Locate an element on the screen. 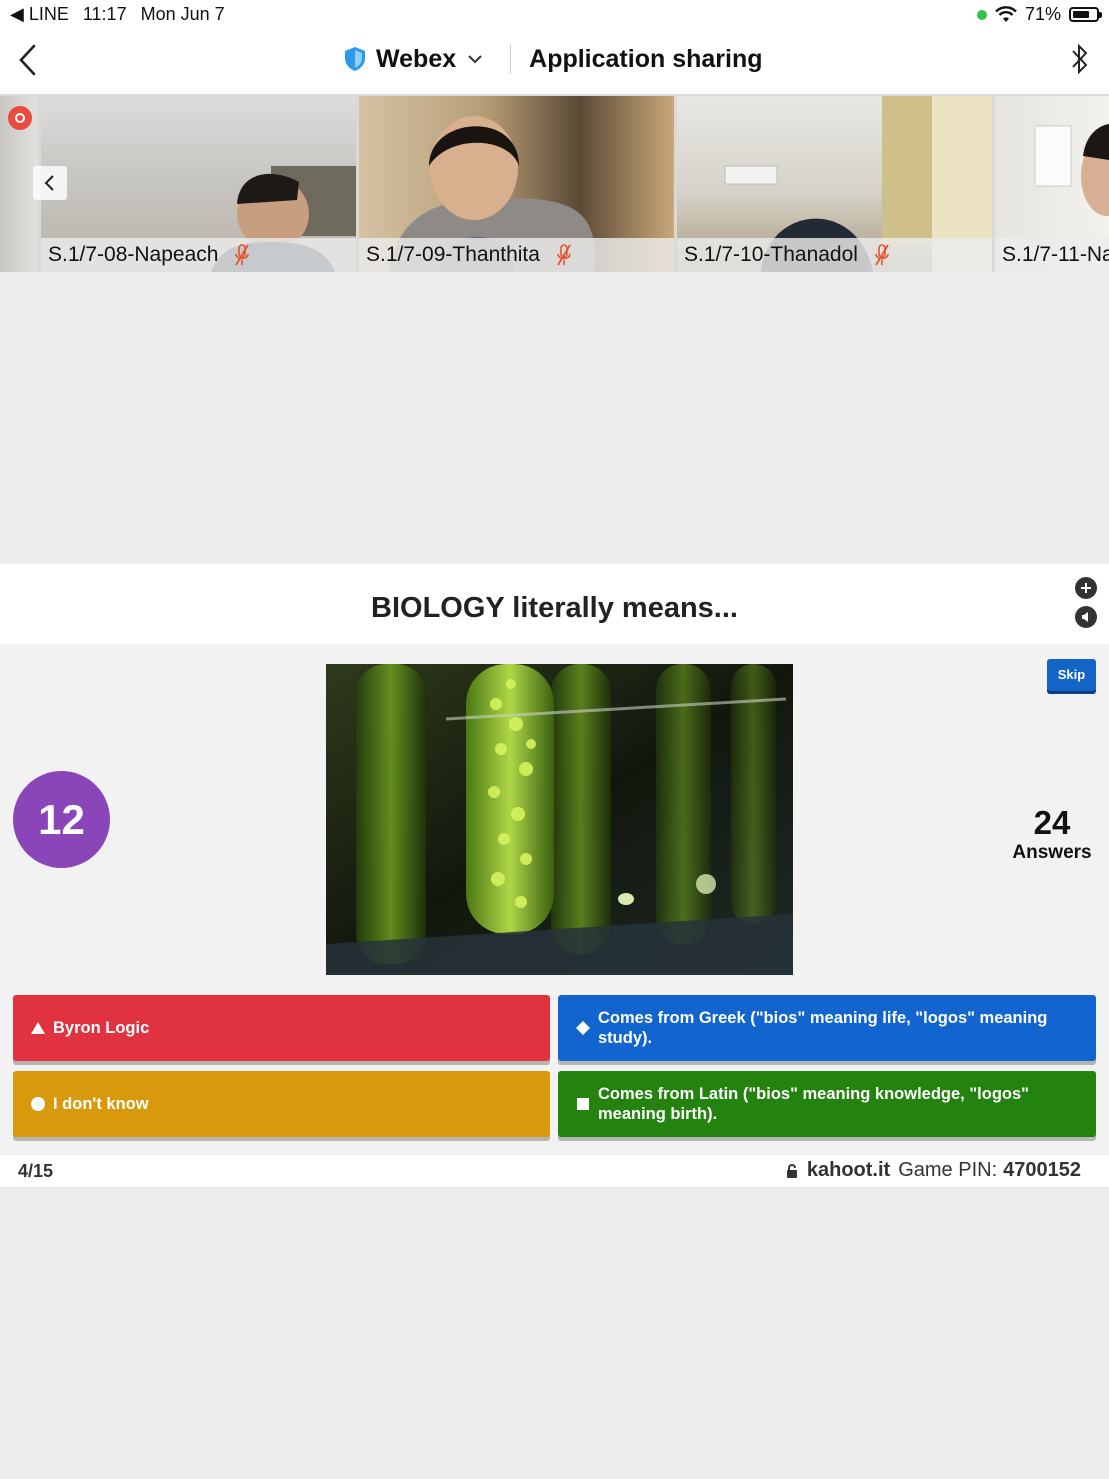 The width and height of the screenshot is (1109, 1479). square-icon is located at coordinates (583, 1104).